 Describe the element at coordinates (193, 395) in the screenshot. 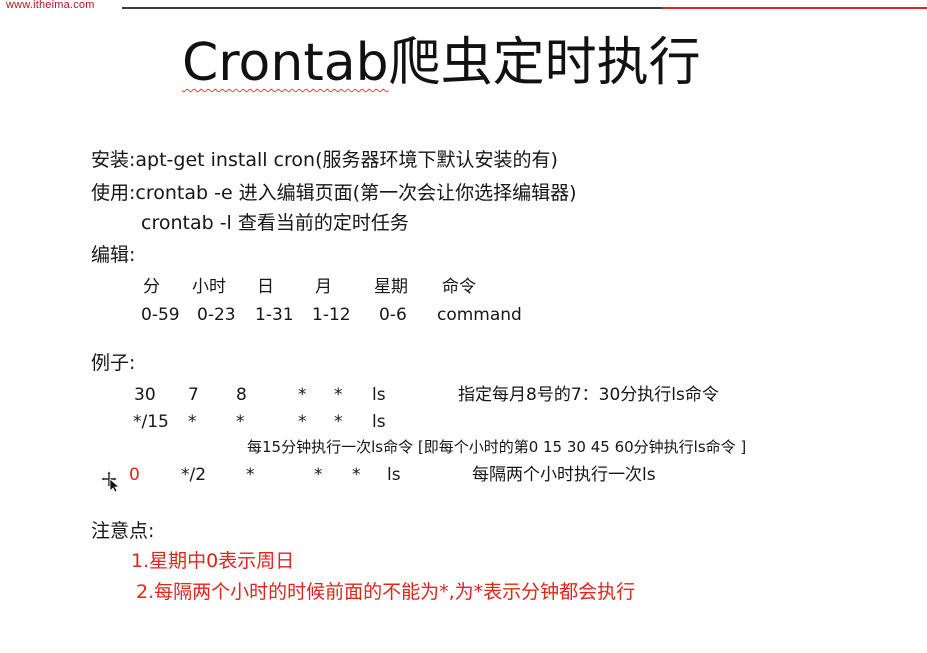

I see `example1-hour: 7` at that location.